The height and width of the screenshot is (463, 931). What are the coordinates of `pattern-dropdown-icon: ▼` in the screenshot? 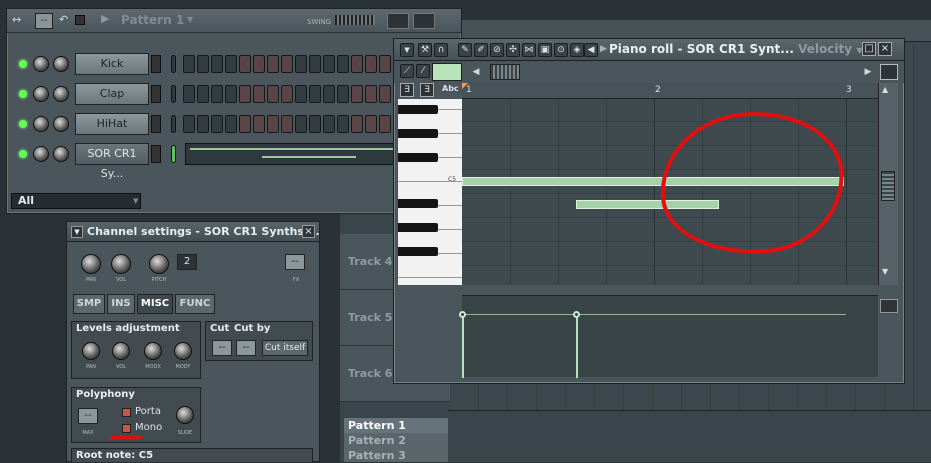 It's located at (190, 19).